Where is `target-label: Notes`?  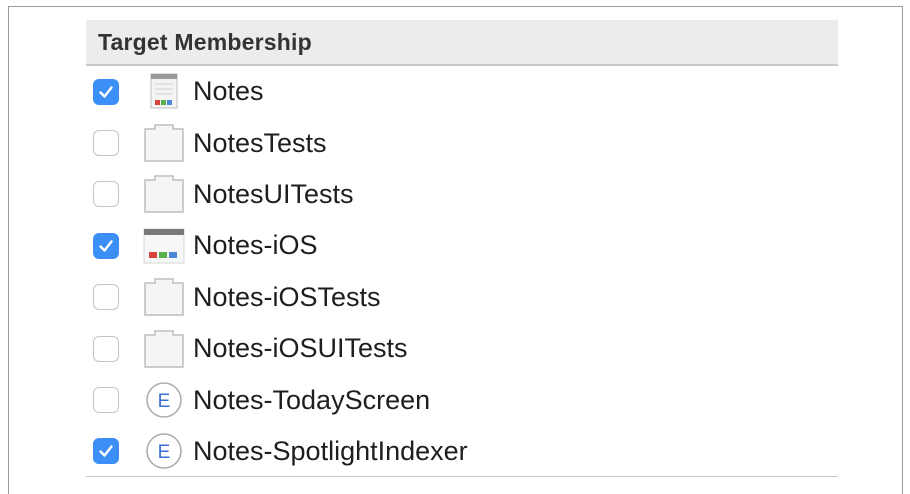 target-label: Notes is located at coordinates (228, 91).